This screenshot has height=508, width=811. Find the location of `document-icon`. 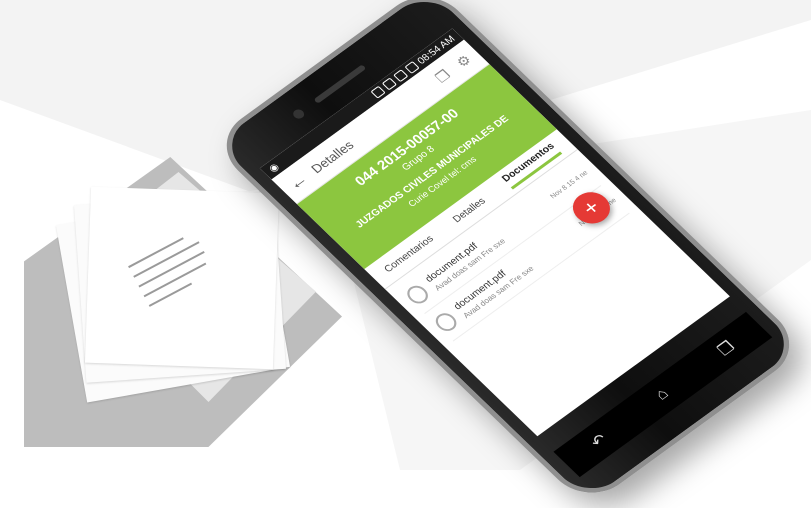

document-icon is located at coordinates (182, 278).